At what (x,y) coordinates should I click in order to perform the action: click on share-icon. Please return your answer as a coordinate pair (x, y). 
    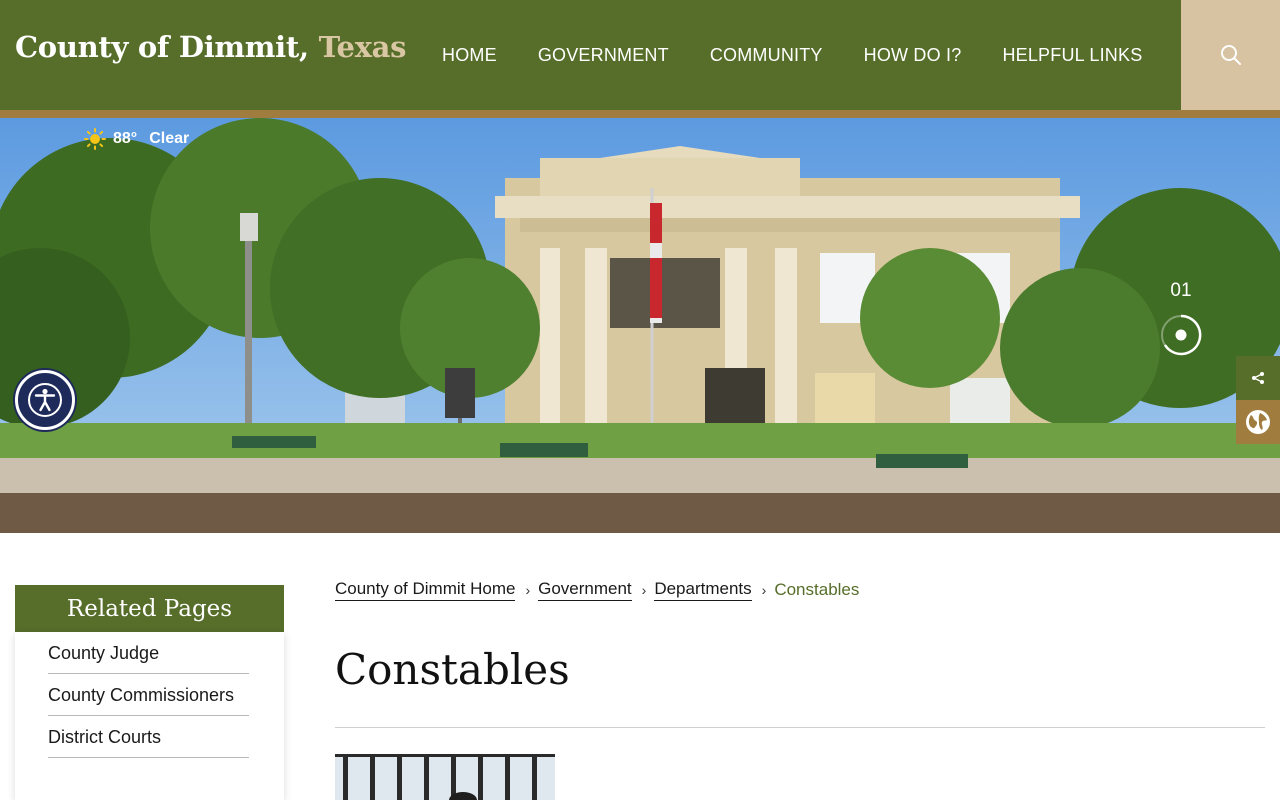
    Looking at the image, I should click on (1258, 378).